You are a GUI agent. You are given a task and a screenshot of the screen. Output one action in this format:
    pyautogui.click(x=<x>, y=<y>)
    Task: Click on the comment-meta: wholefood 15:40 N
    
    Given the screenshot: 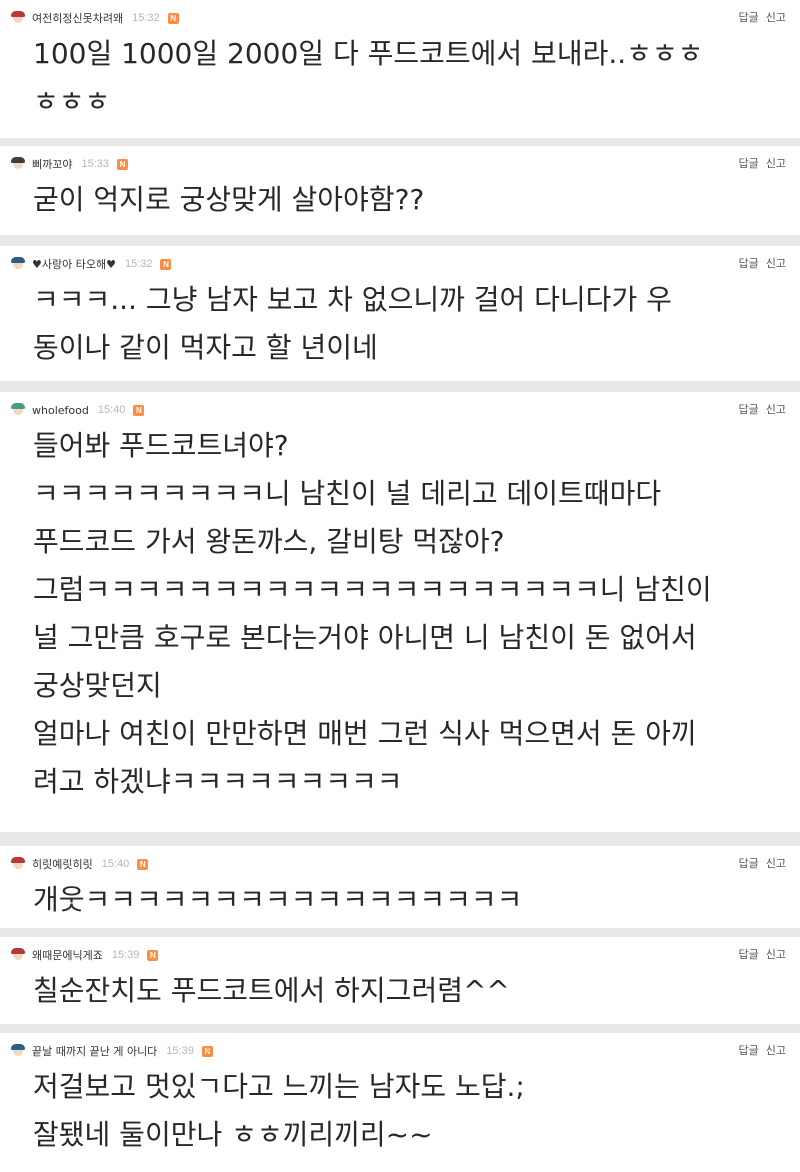 What is the action you would take?
    pyautogui.click(x=77, y=410)
    